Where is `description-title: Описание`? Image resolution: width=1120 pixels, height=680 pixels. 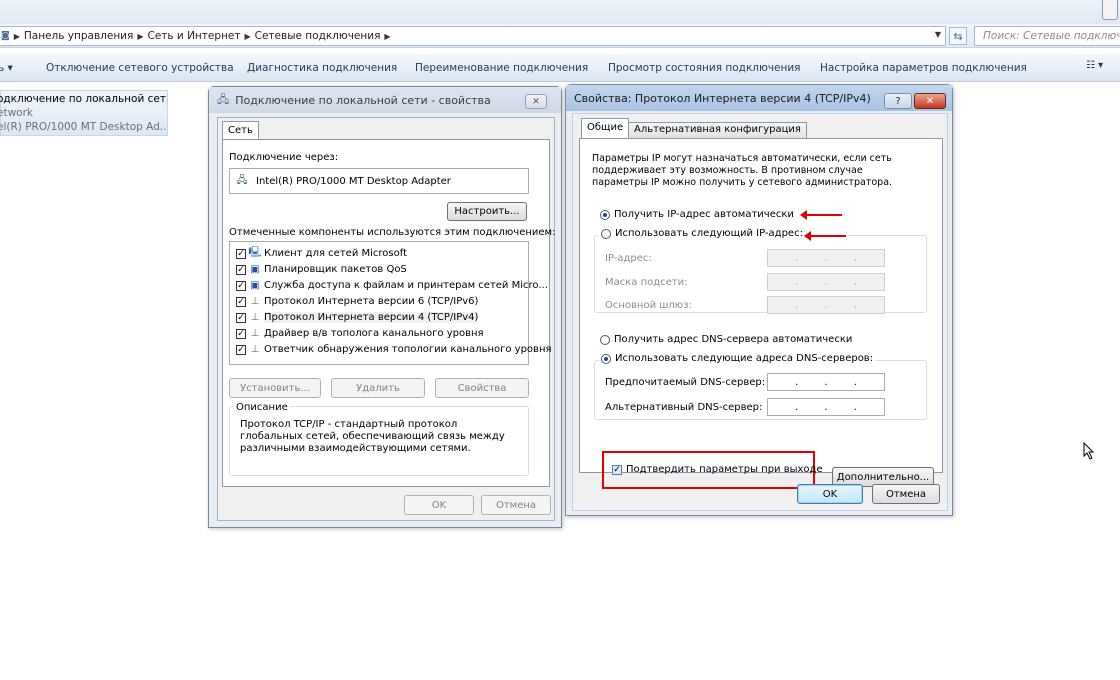
description-title: Описание is located at coordinates (262, 407).